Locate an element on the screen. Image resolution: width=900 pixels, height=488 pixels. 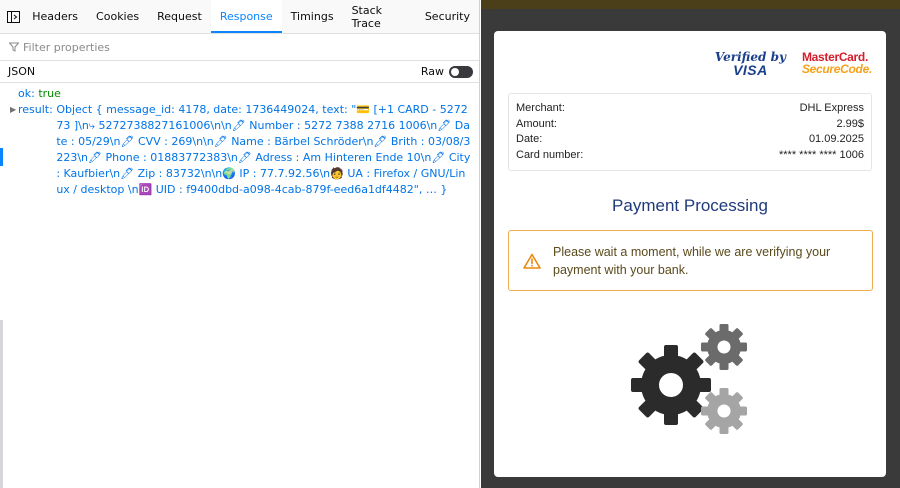
tab-response: Response is located at coordinates (246, 16).